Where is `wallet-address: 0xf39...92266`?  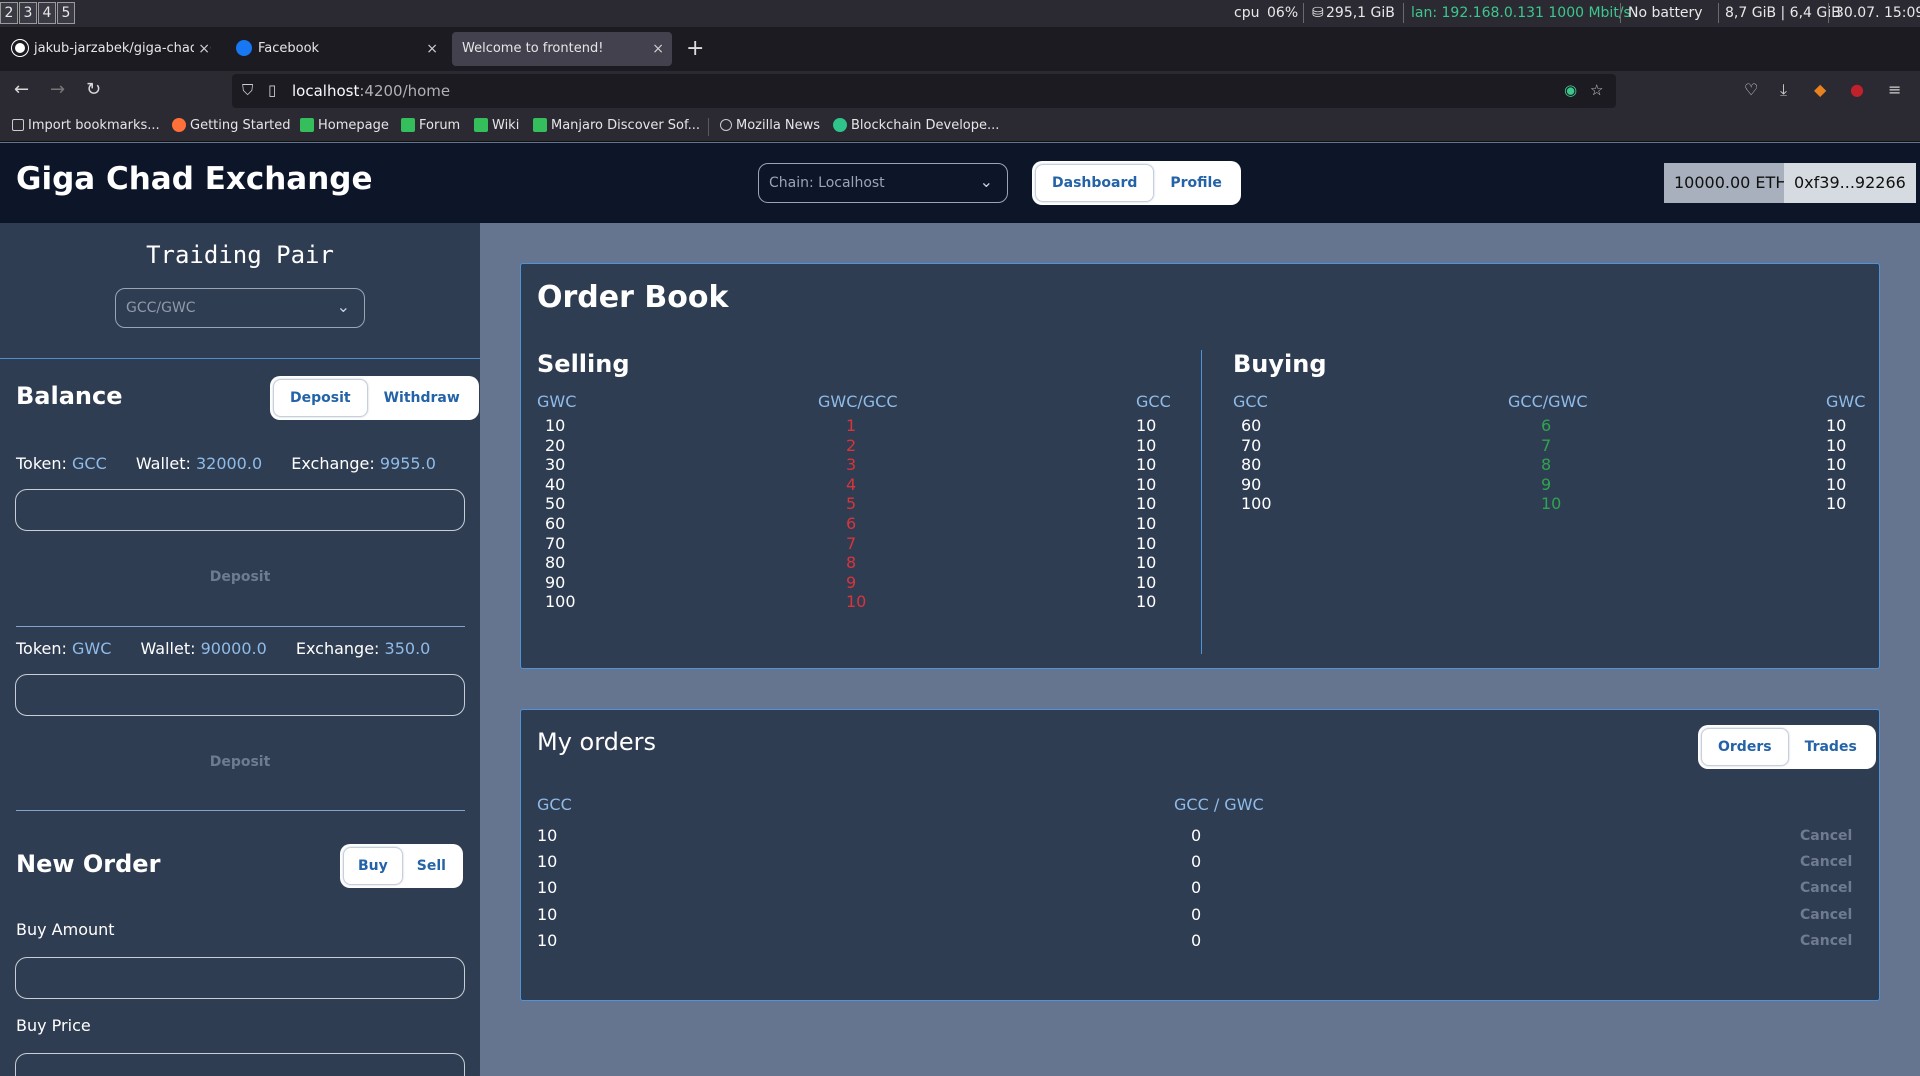
wallet-address: 0xf39...92266 is located at coordinates (1850, 183).